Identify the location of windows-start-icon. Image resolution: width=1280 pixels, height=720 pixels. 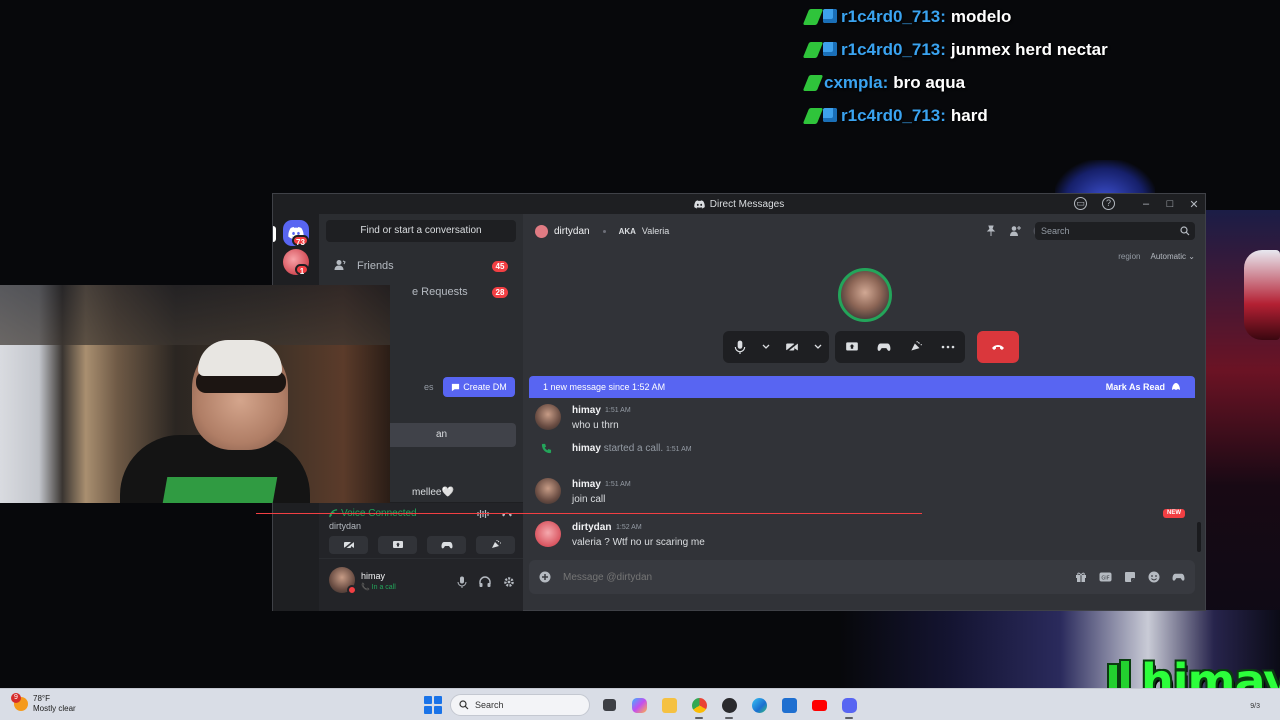
(433, 705).